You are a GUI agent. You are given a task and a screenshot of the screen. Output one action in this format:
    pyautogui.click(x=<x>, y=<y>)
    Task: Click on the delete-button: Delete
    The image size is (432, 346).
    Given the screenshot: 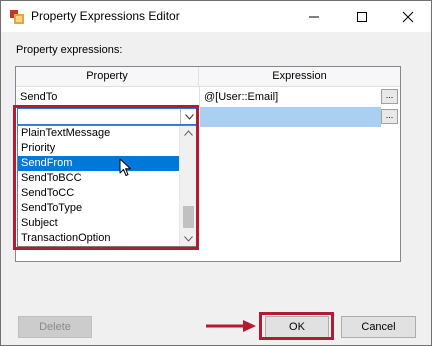 What is the action you would take?
    pyautogui.click(x=55, y=327)
    